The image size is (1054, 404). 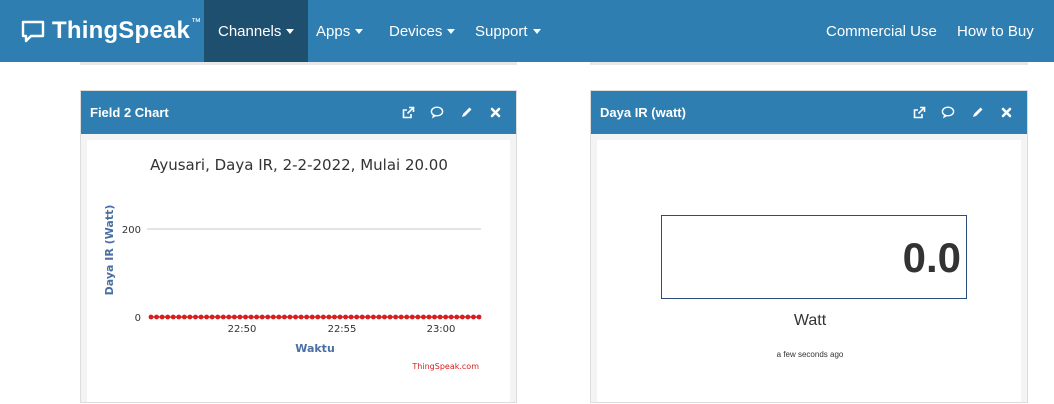 I want to click on y-tick-label: 200, so click(x=131, y=230).